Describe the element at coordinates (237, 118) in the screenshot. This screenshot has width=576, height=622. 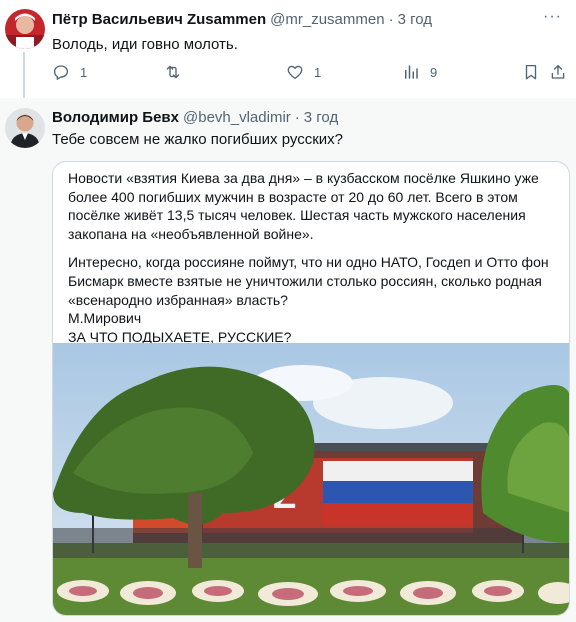
I see `author-handle: @bevh_vladimir` at that location.